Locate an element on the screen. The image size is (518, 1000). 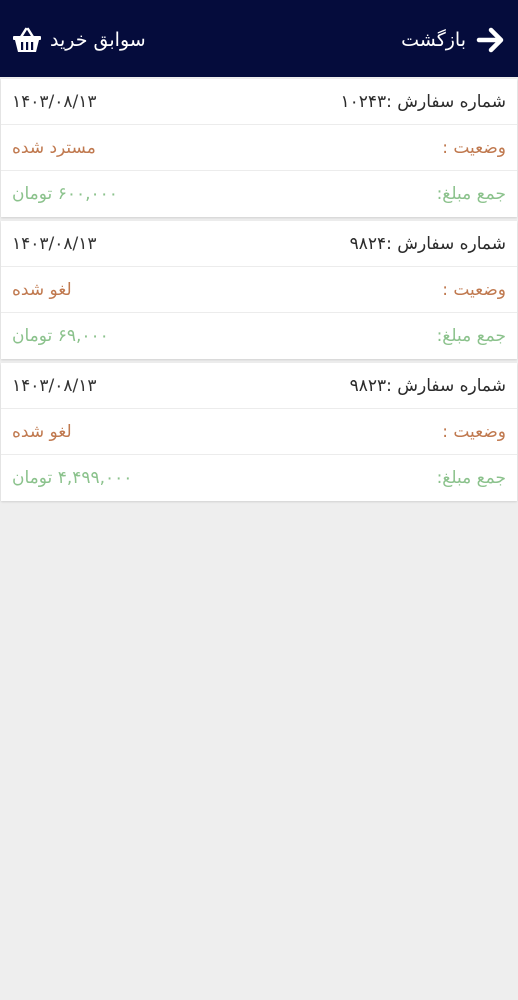
order-status-row: مسترد شده وضعیت : is located at coordinates (259, 148).